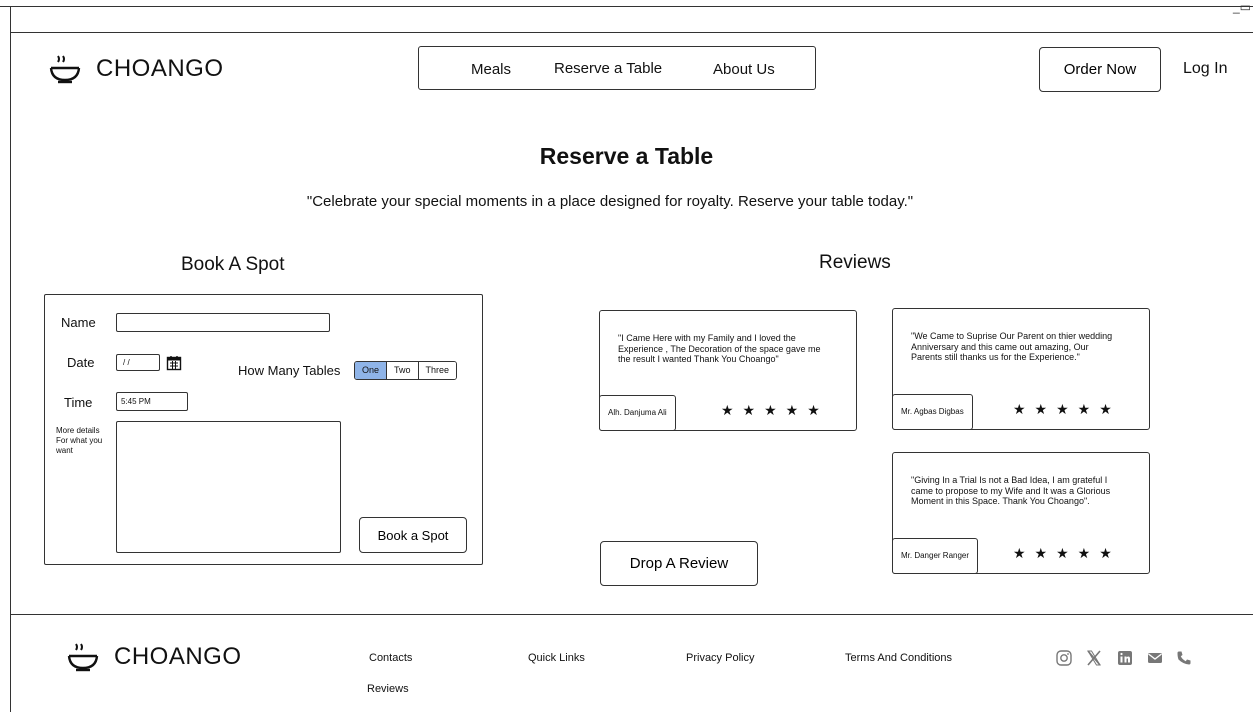 Image resolution: width=1253 pixels, height=712 pixels. Describe the element at coordinates (1094, 658) in the screenshot. I see `x-icon` at that location.